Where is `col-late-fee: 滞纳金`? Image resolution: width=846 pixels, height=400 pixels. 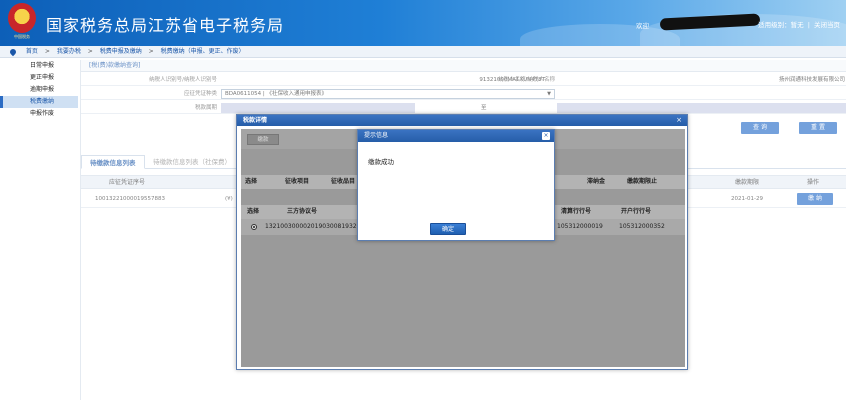 col-late-fee: 滞纳金 is located at coordinates (596, 181).